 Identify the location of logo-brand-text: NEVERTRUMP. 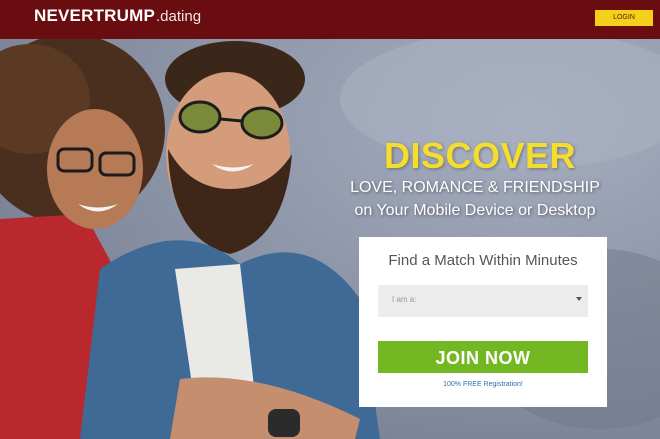
(95, 15).